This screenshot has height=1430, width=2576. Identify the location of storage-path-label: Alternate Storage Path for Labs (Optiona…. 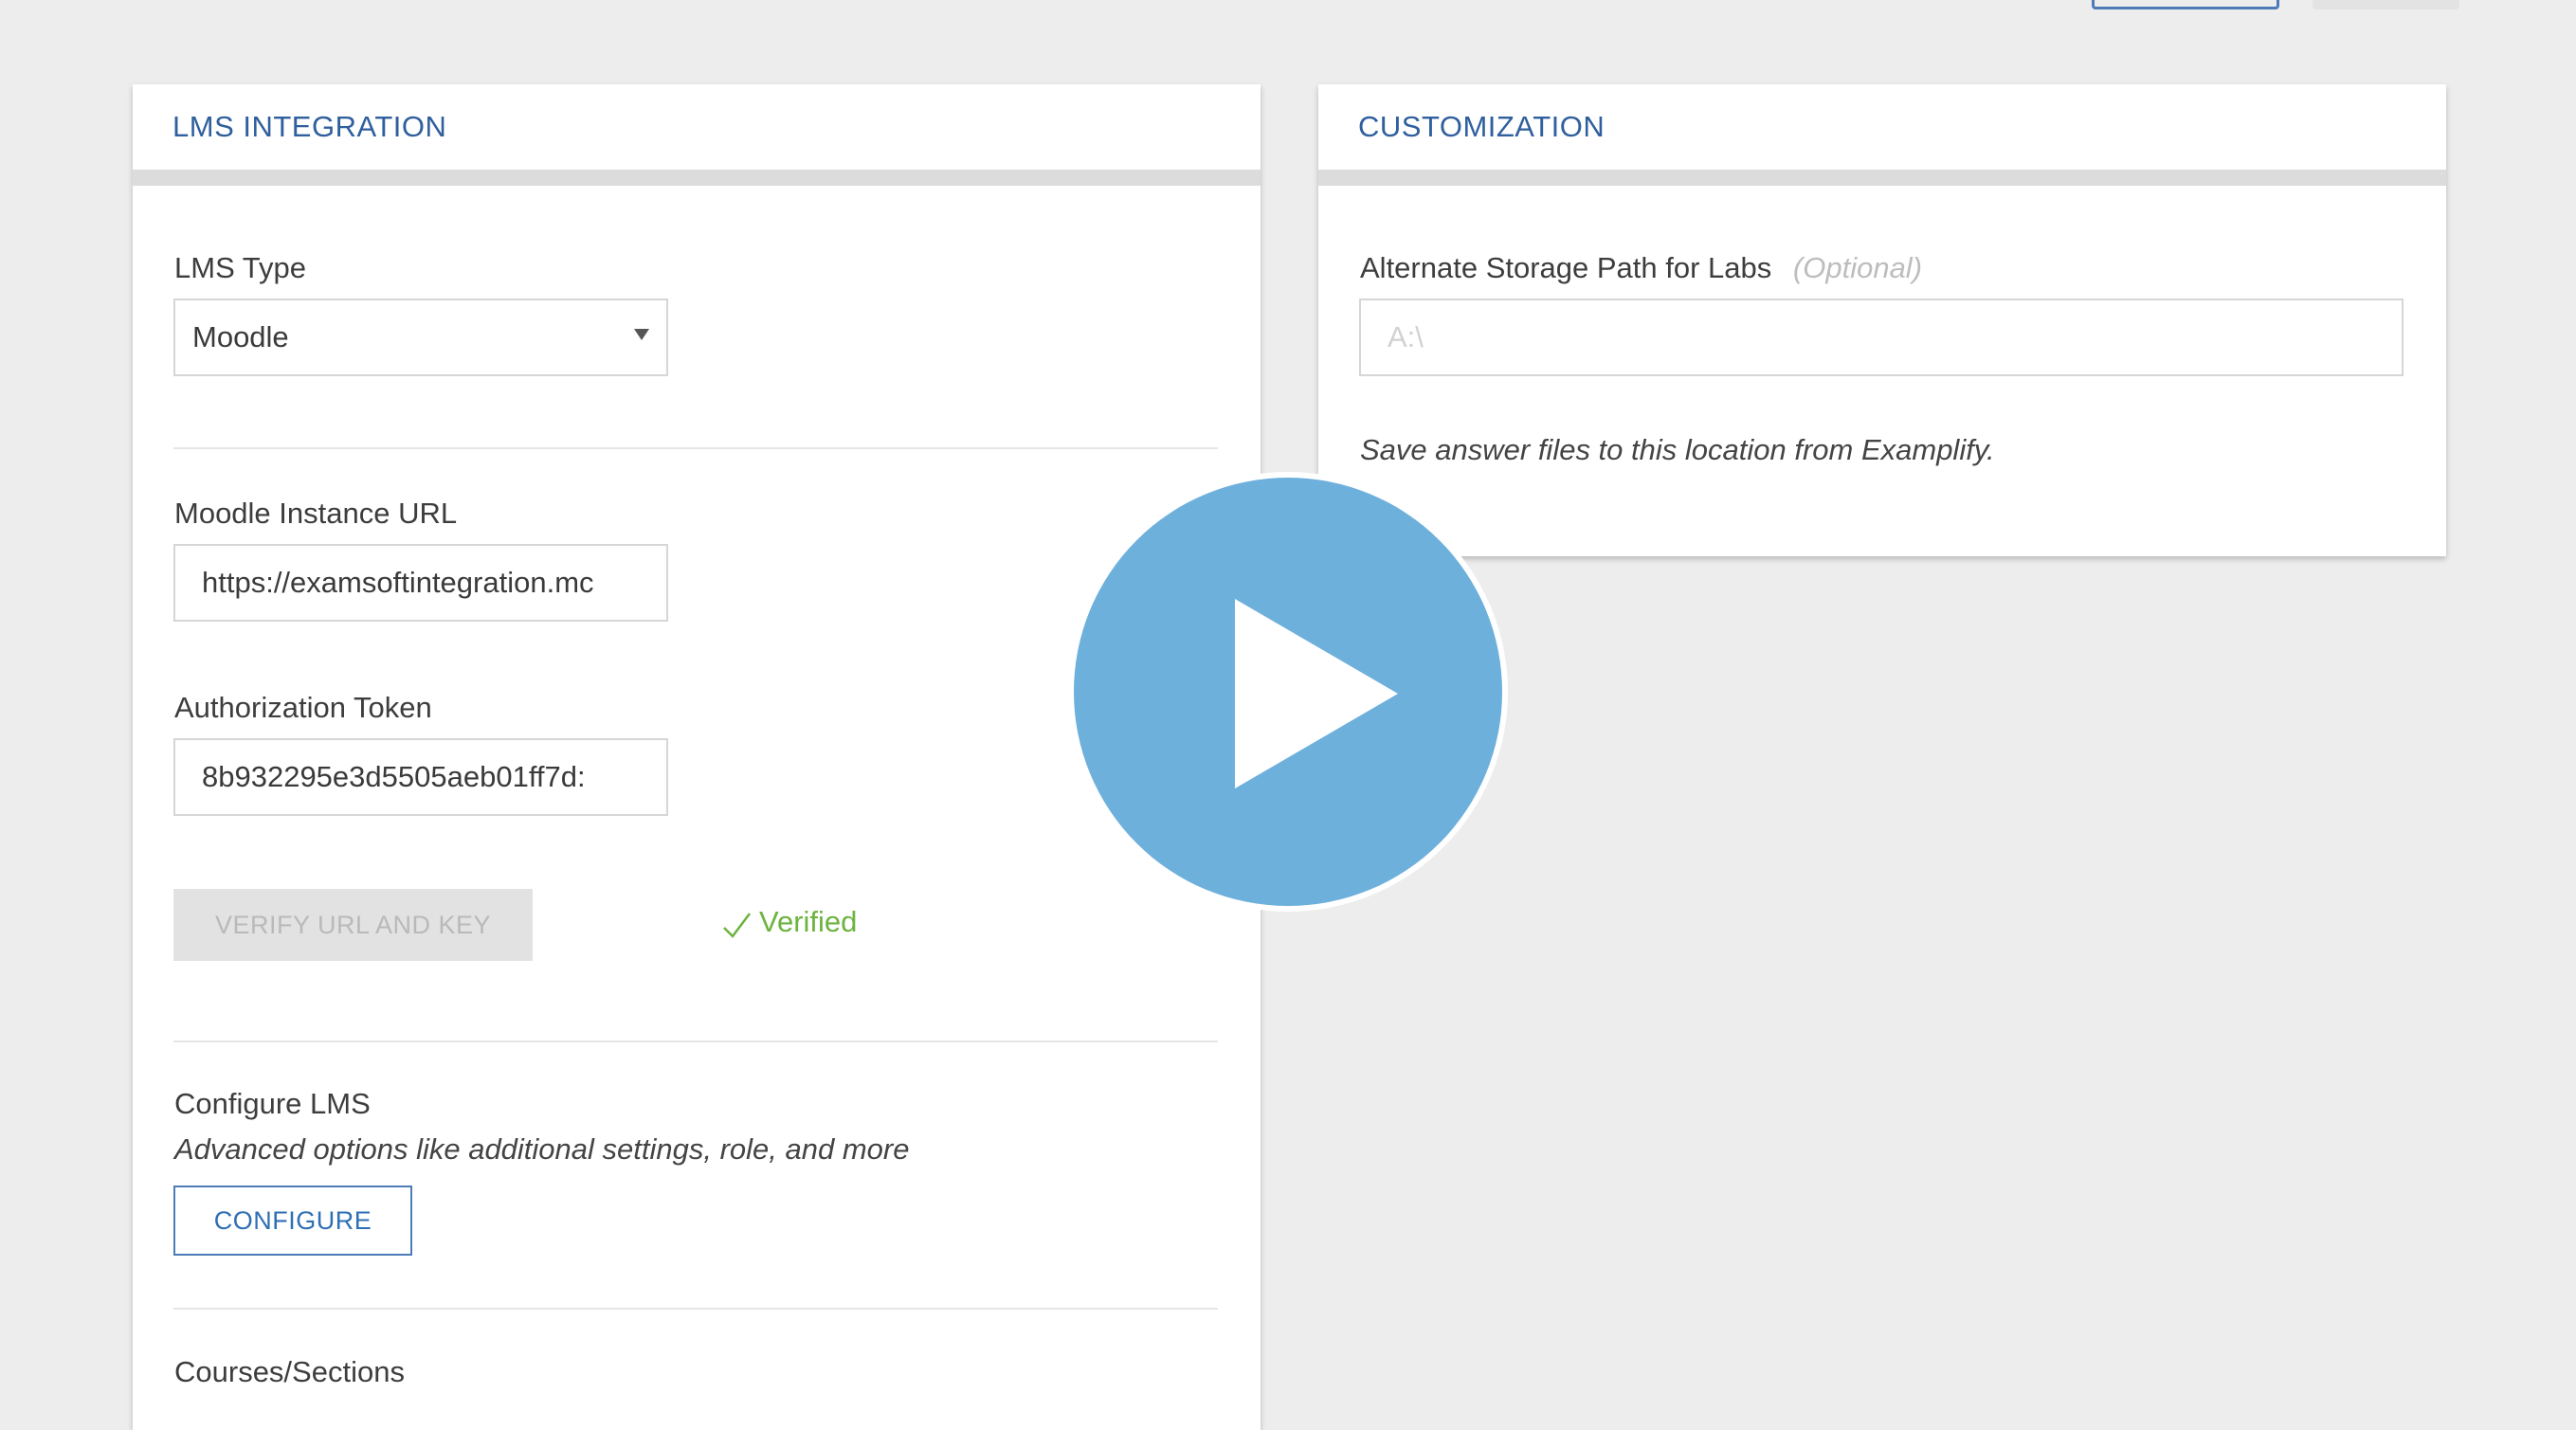
(1641, 268).